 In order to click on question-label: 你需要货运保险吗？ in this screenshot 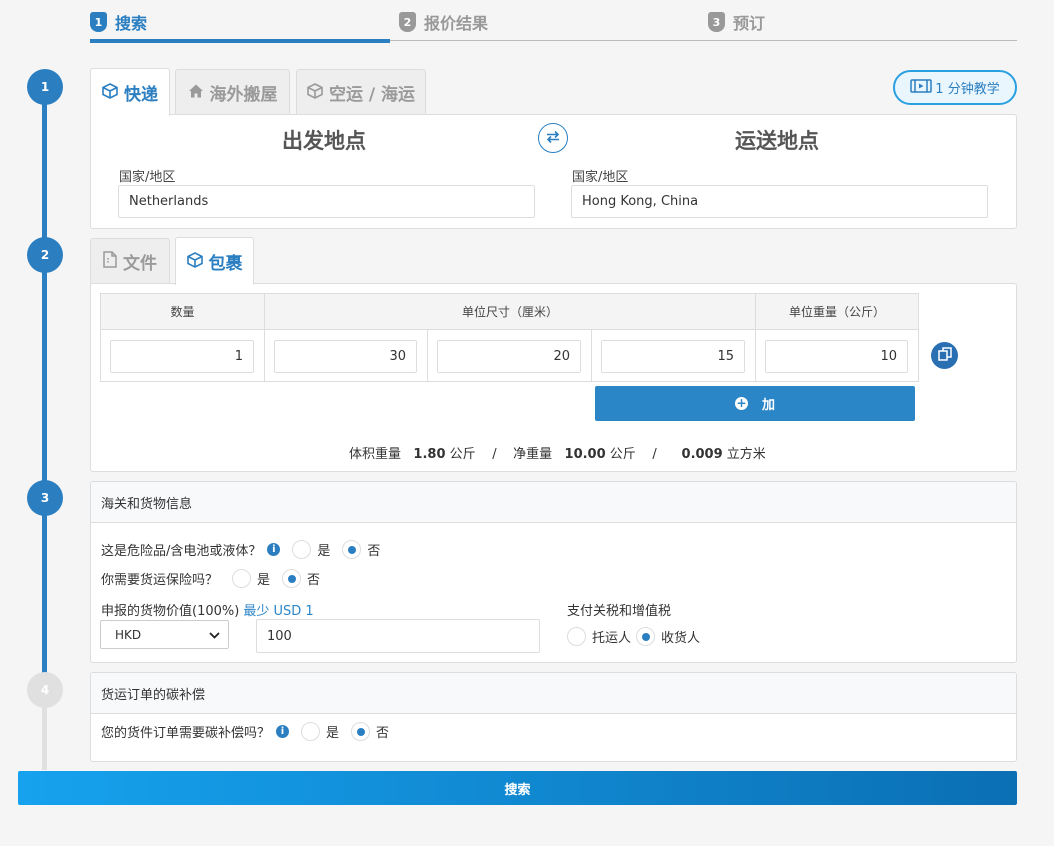, I will do `click(160, 580)`.